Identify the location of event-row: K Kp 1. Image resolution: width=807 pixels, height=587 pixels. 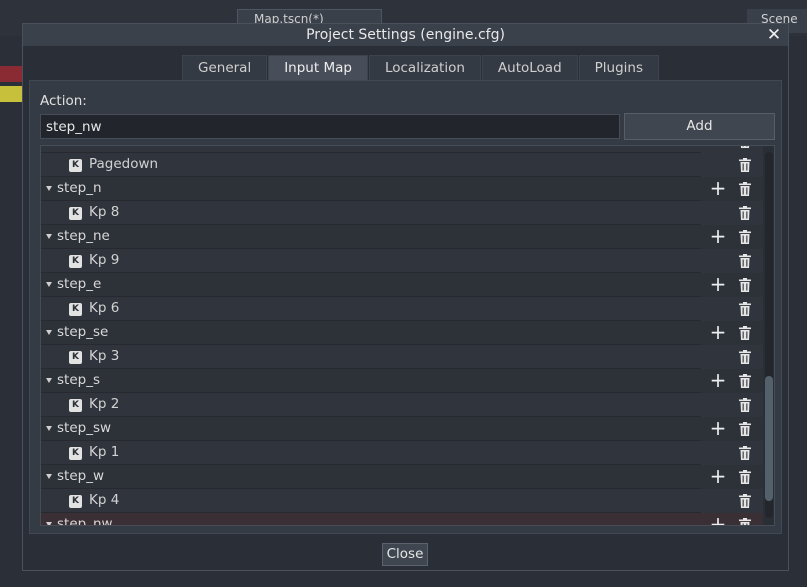
(402, 453).